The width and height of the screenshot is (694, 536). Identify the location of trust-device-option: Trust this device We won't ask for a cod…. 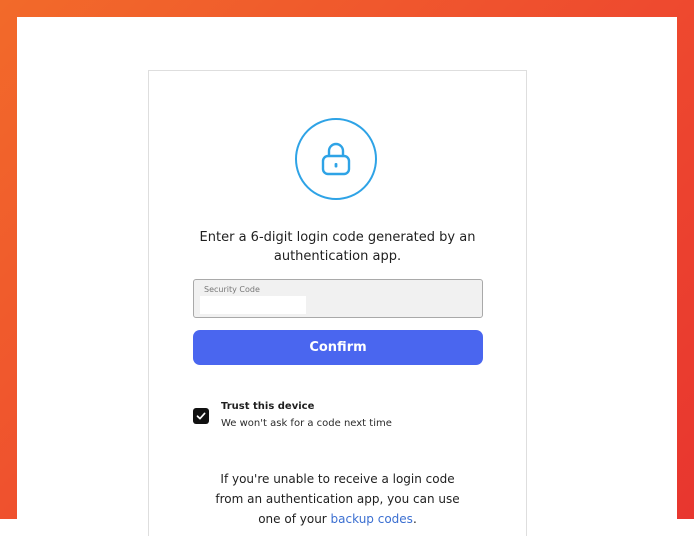
(338, 418).